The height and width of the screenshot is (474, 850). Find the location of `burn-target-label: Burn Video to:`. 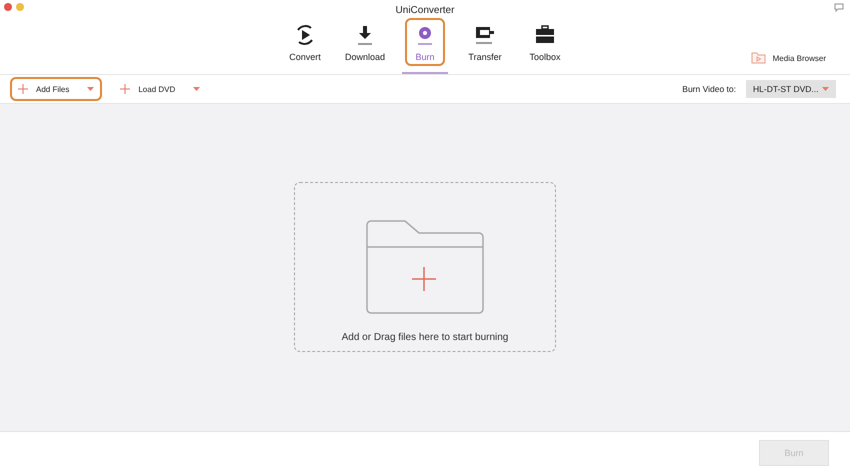

burn-target-label: Burn Video to: is located at coordinates (709, 89).